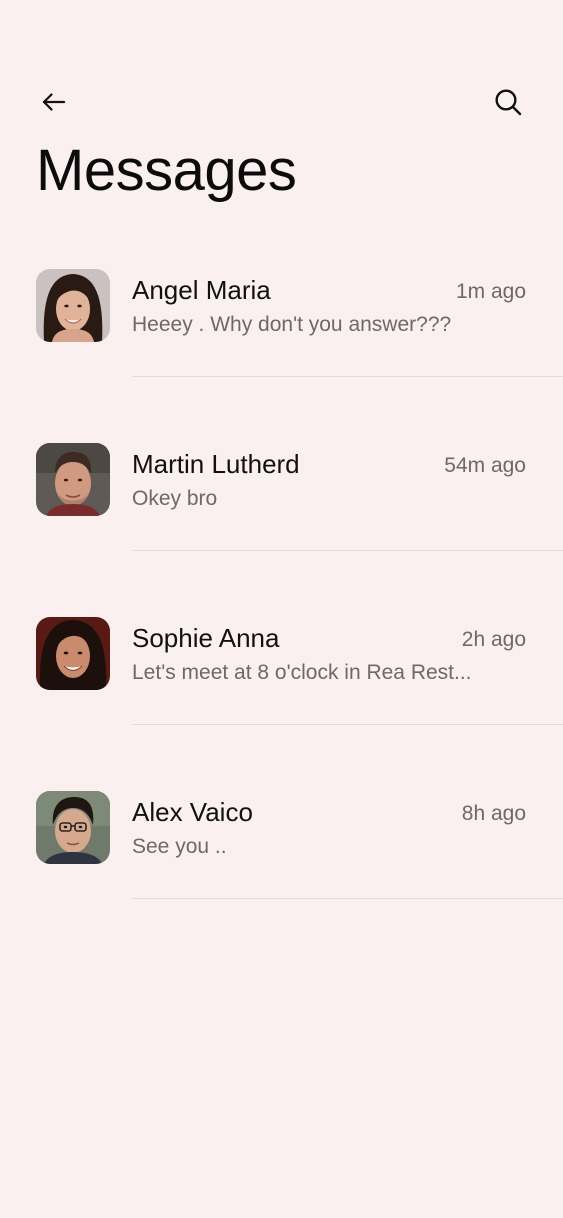  I want to click on contact-name: Sophie Anna, so click(206, 638).